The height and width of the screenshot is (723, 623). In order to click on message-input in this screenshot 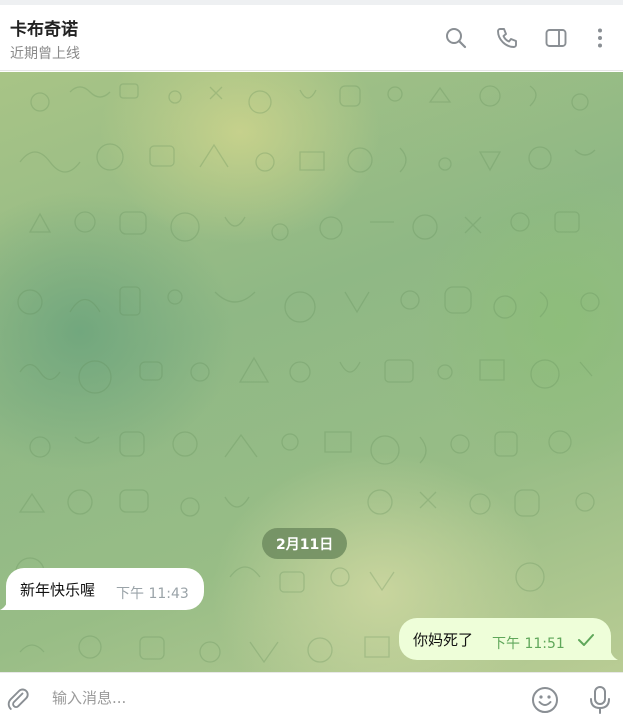, I will do `click(272, 698)`.